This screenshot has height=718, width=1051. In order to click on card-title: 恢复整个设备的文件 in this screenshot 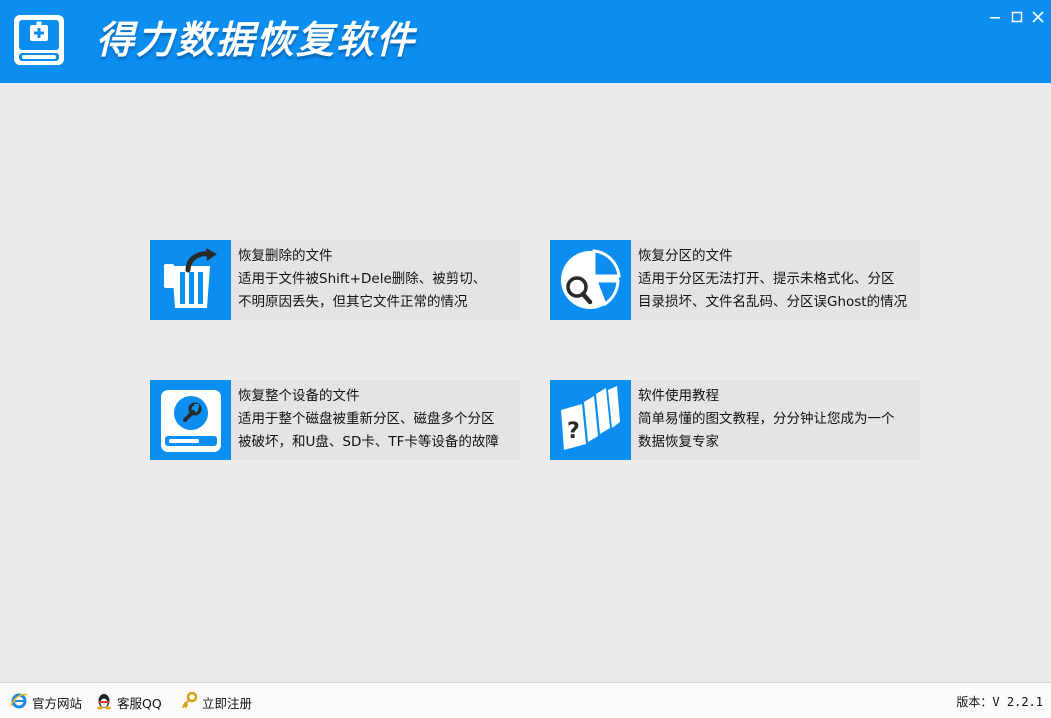, I will do `click(299, 396)`.